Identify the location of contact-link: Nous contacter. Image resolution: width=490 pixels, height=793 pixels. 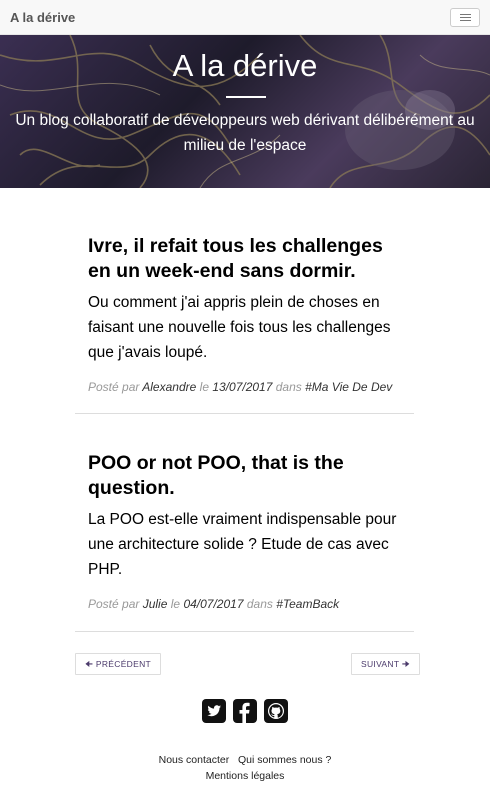
(194, 760).